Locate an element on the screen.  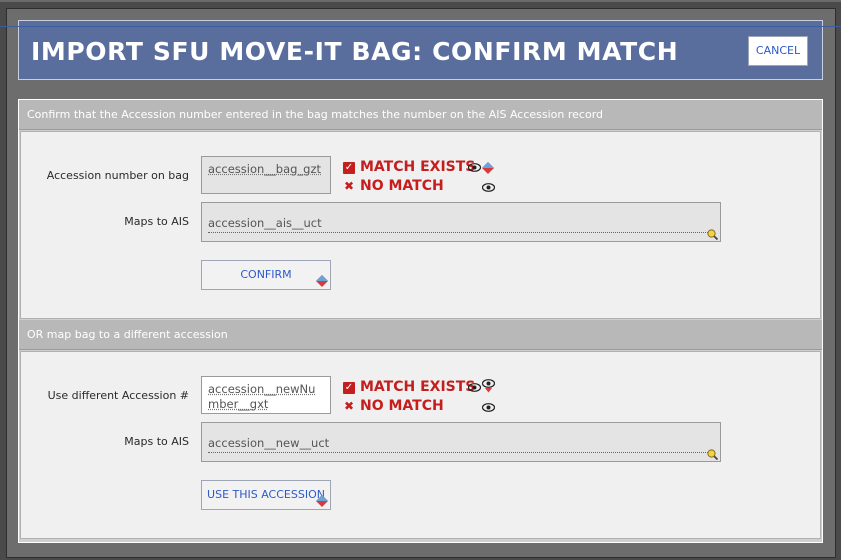
use-this-accession-label: USE THIS ACCESSION is located at coordinates (266, 494).